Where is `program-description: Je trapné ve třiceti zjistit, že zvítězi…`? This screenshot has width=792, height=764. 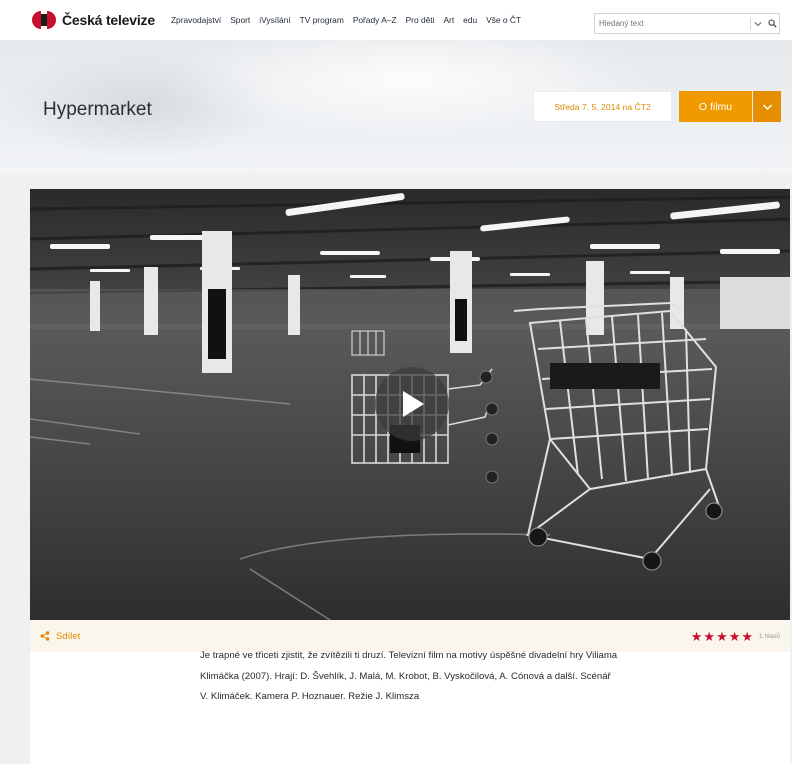 program-description: Je trapné ve třiceti zjistit, že zvítězi… is located at coordinates (409, 676).